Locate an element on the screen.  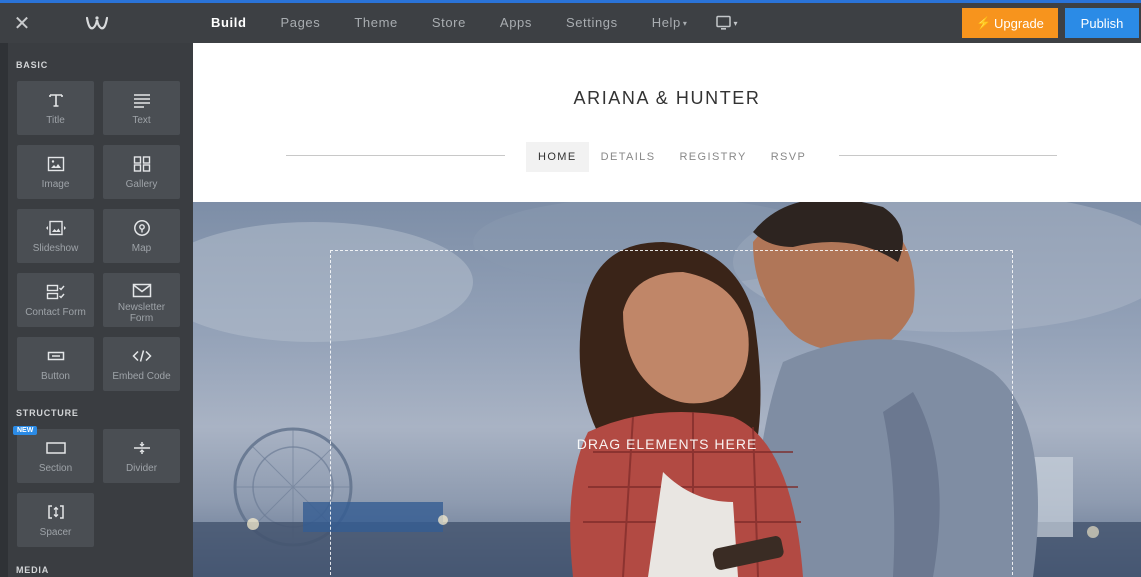
site-nav-rsvp: RSVP is located at coordinates (789, 157).